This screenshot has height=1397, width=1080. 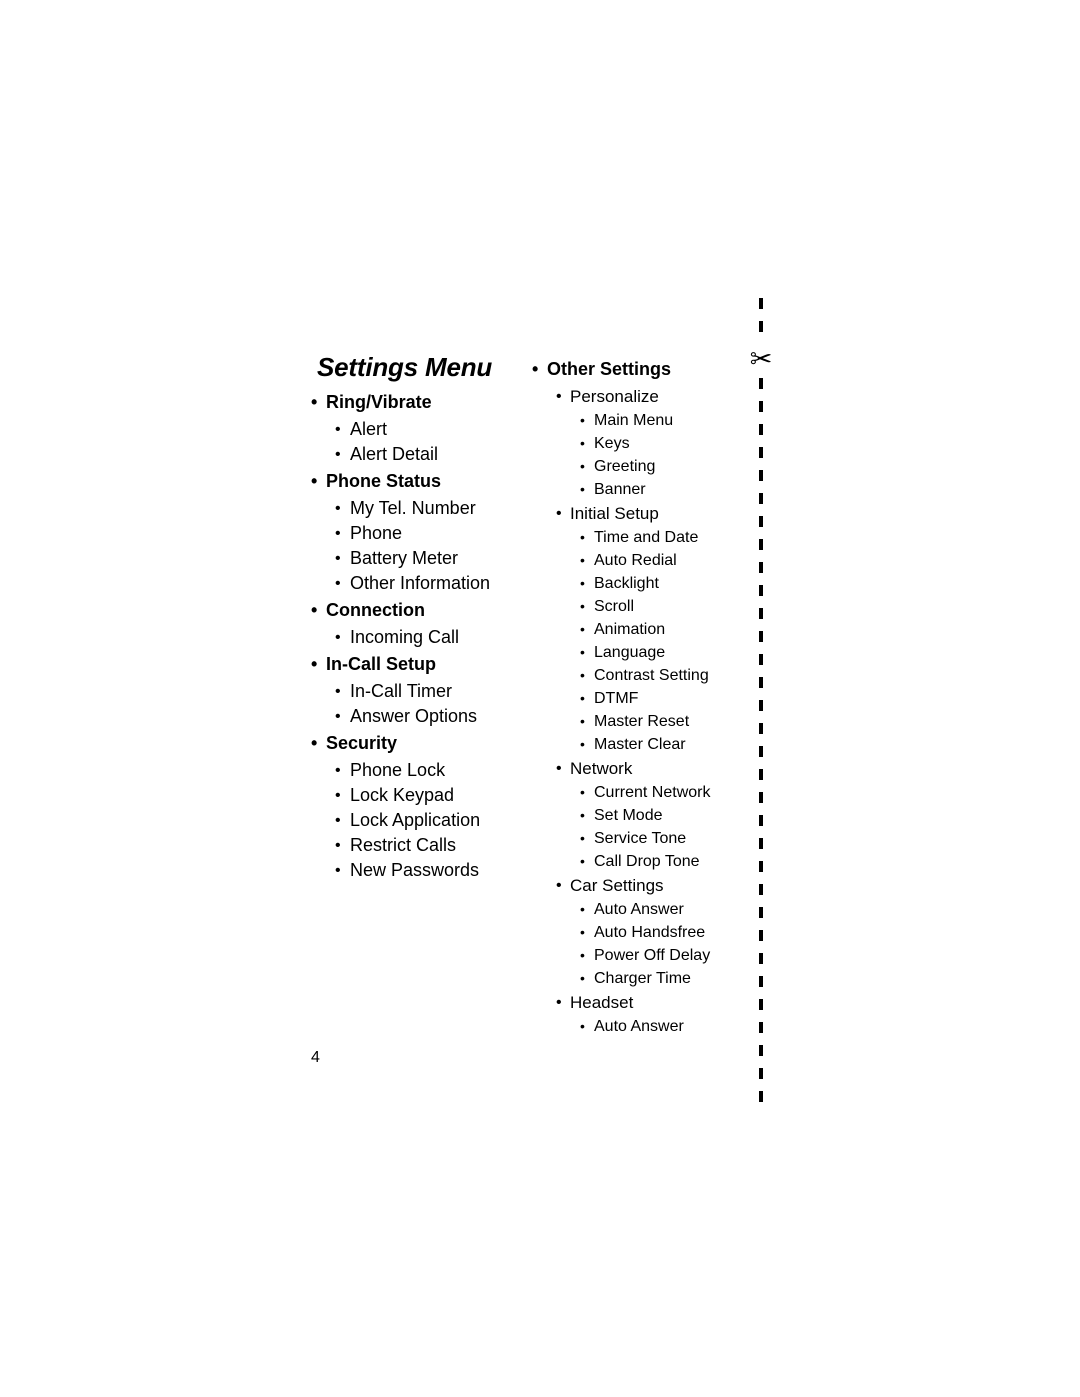 I want to click on list-item-label: Answer Options, so click(x=414, y=716).